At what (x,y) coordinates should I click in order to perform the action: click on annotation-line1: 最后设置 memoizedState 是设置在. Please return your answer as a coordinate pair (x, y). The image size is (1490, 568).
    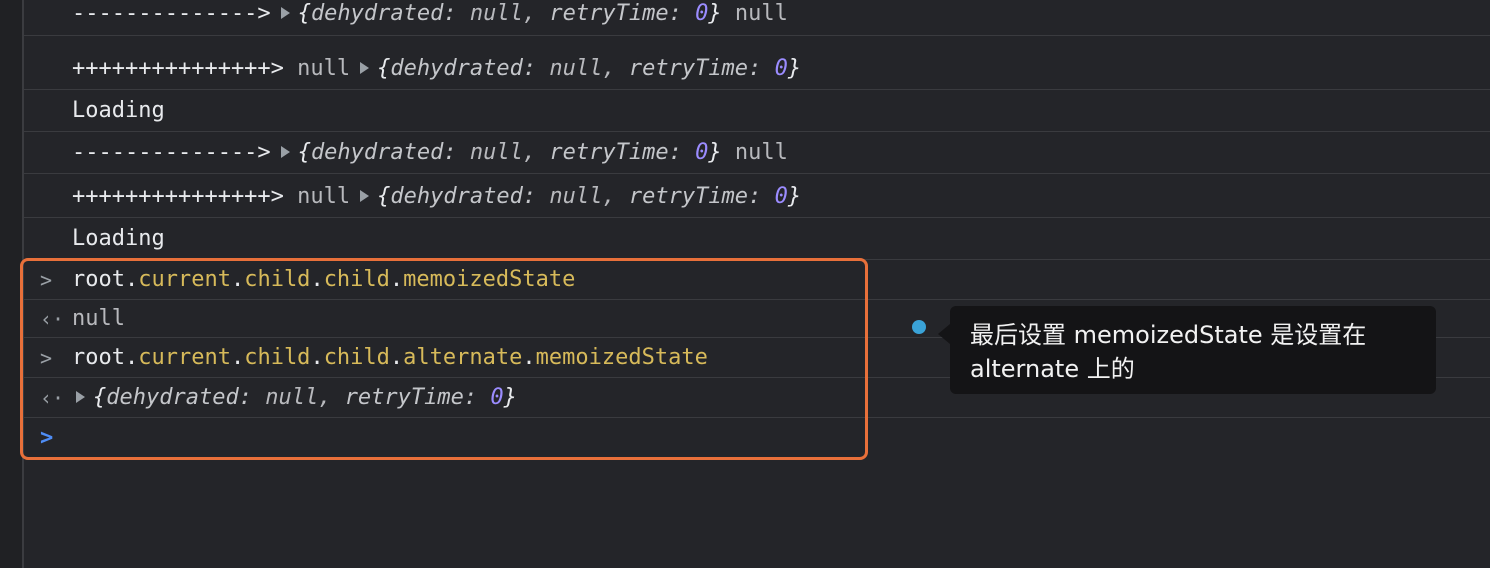
    Looking at the image, I should click on (1168, 335).